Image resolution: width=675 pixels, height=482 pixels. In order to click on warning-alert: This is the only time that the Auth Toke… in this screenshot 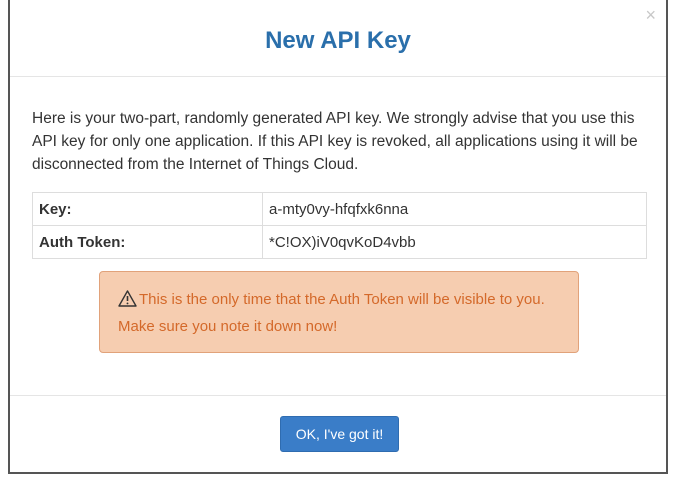, I will do `click(339, 312)`.